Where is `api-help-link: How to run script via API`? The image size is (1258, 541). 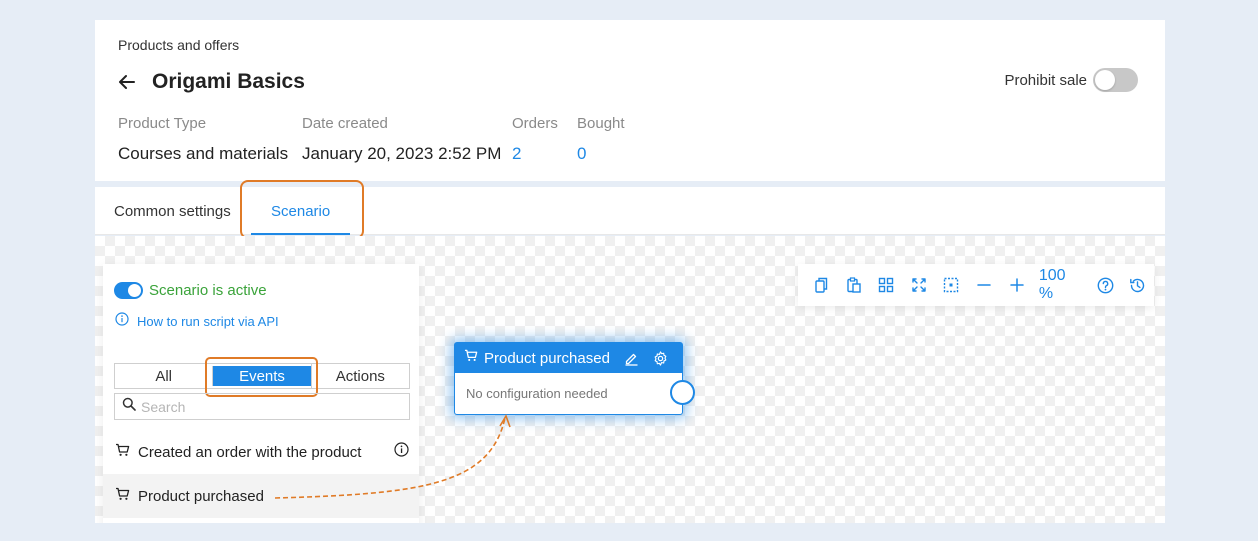 api-help-link: How to run script via API is located at coordinates (208, 321).